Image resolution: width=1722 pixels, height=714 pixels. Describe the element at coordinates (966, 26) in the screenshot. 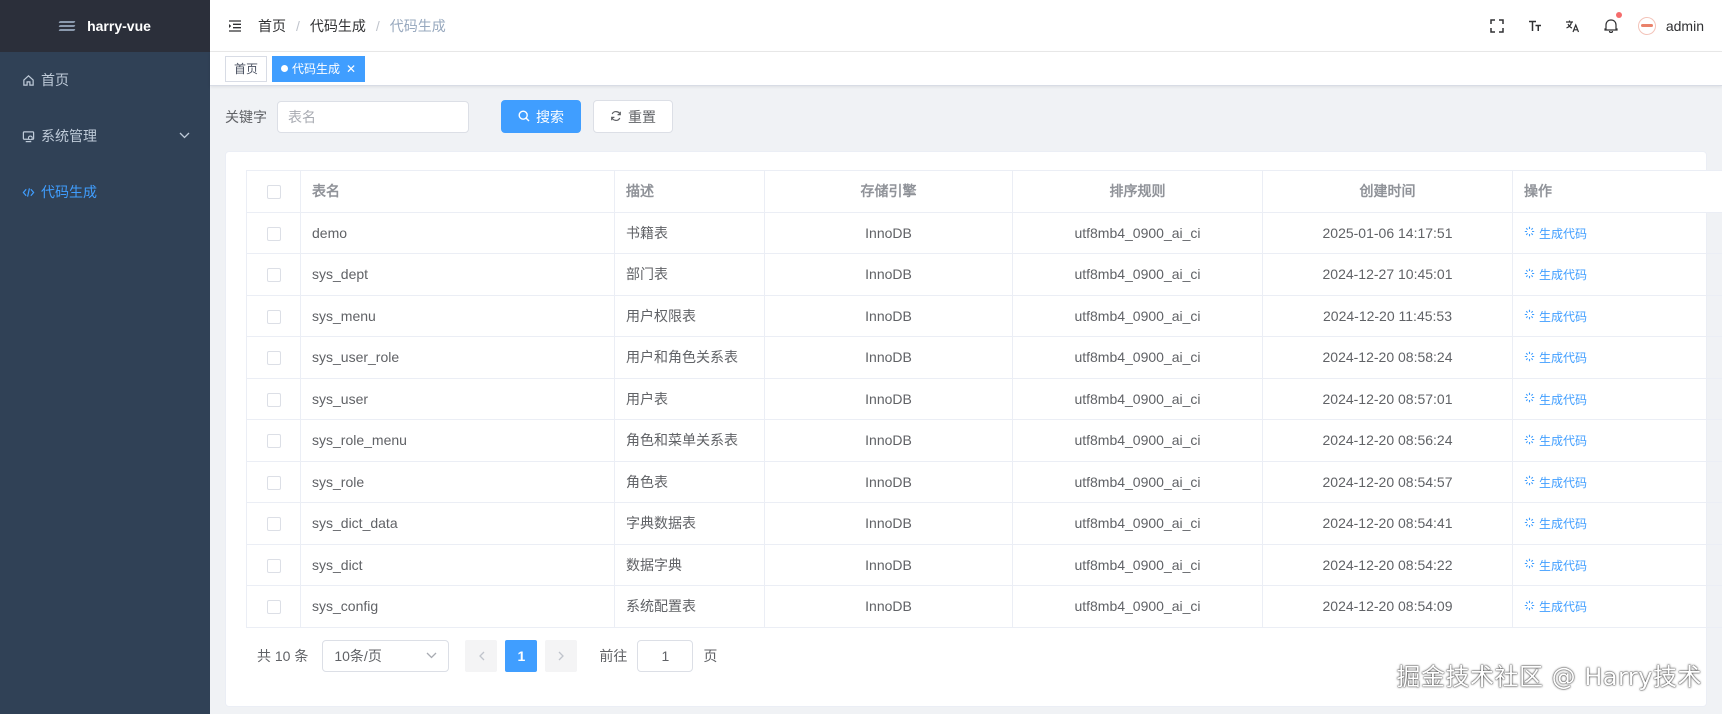

I see `navbar: 首页 / 代码生成 / 代码生成 admin` at that location.